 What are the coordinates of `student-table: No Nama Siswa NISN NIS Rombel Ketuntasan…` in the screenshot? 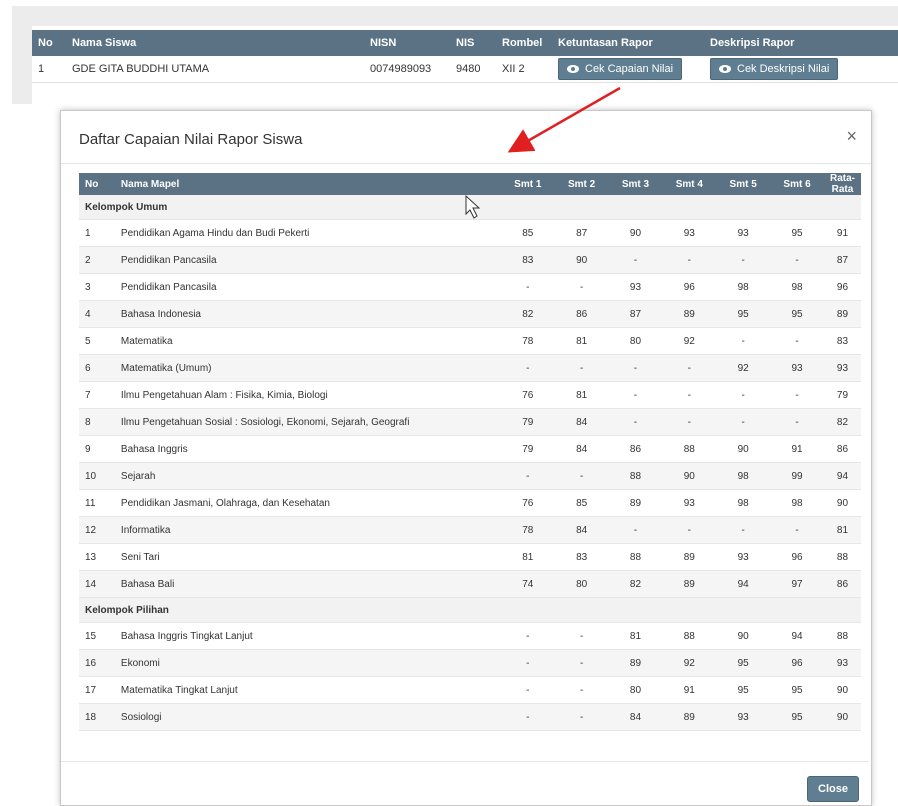 It's located at (465, 56).